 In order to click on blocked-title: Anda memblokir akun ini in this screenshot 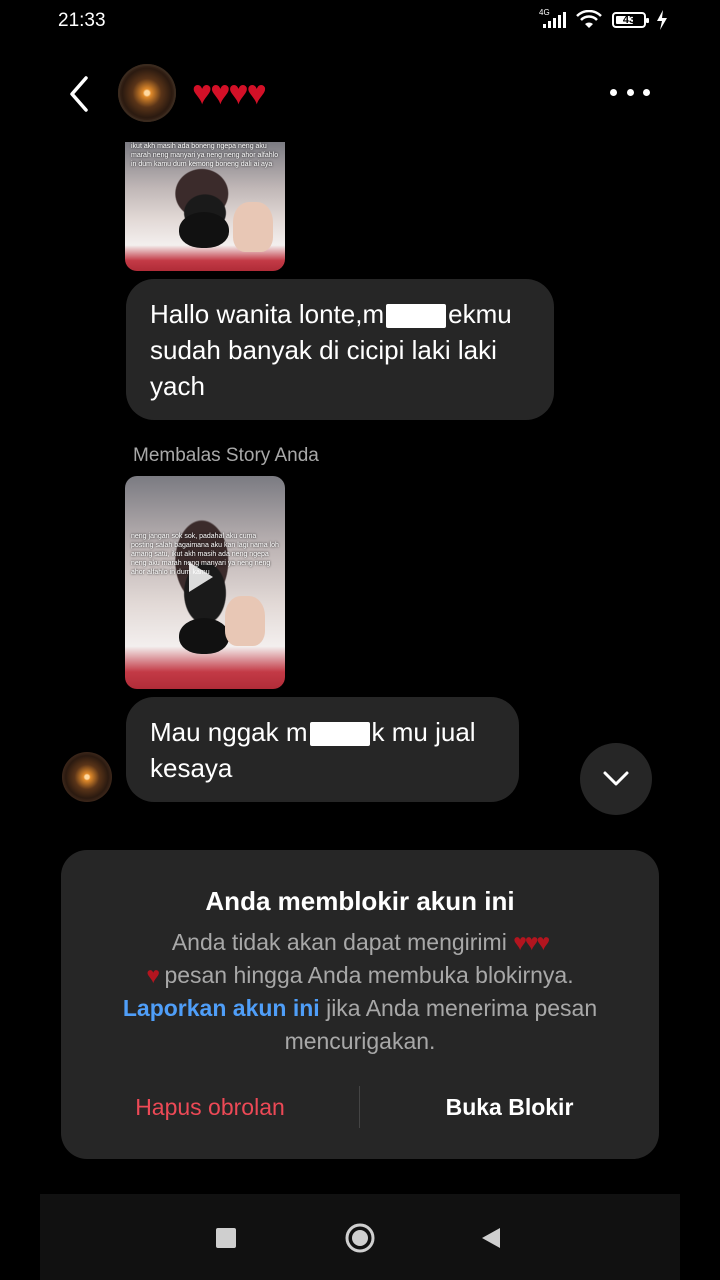, I will do `click(360, 901)`.